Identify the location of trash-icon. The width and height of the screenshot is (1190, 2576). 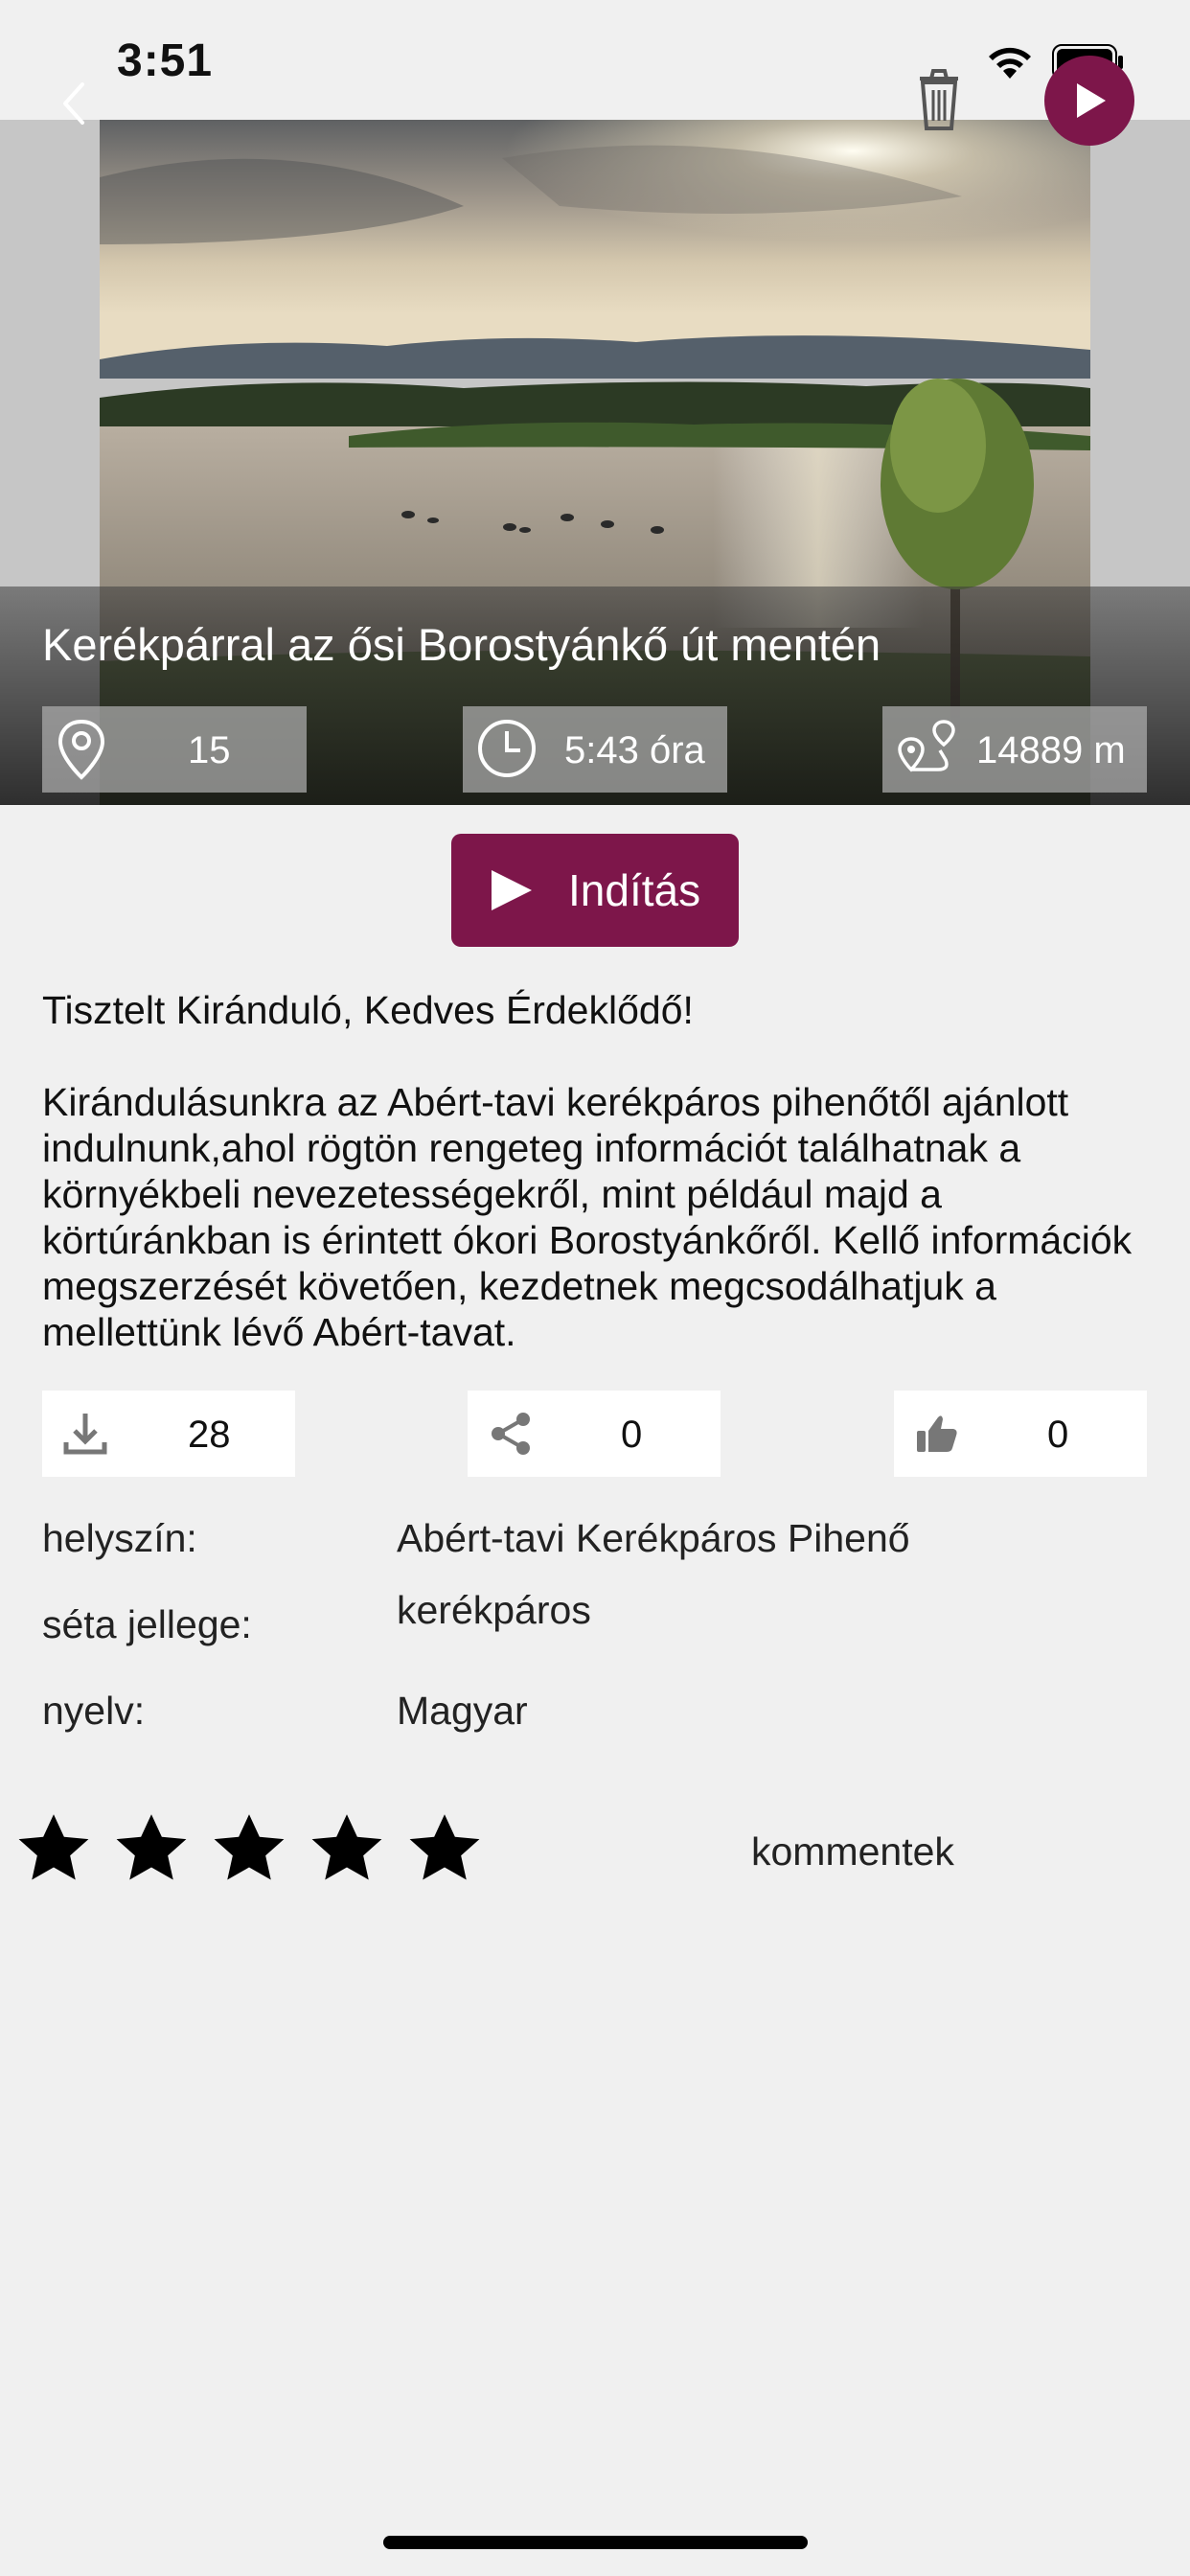
(939, 99).